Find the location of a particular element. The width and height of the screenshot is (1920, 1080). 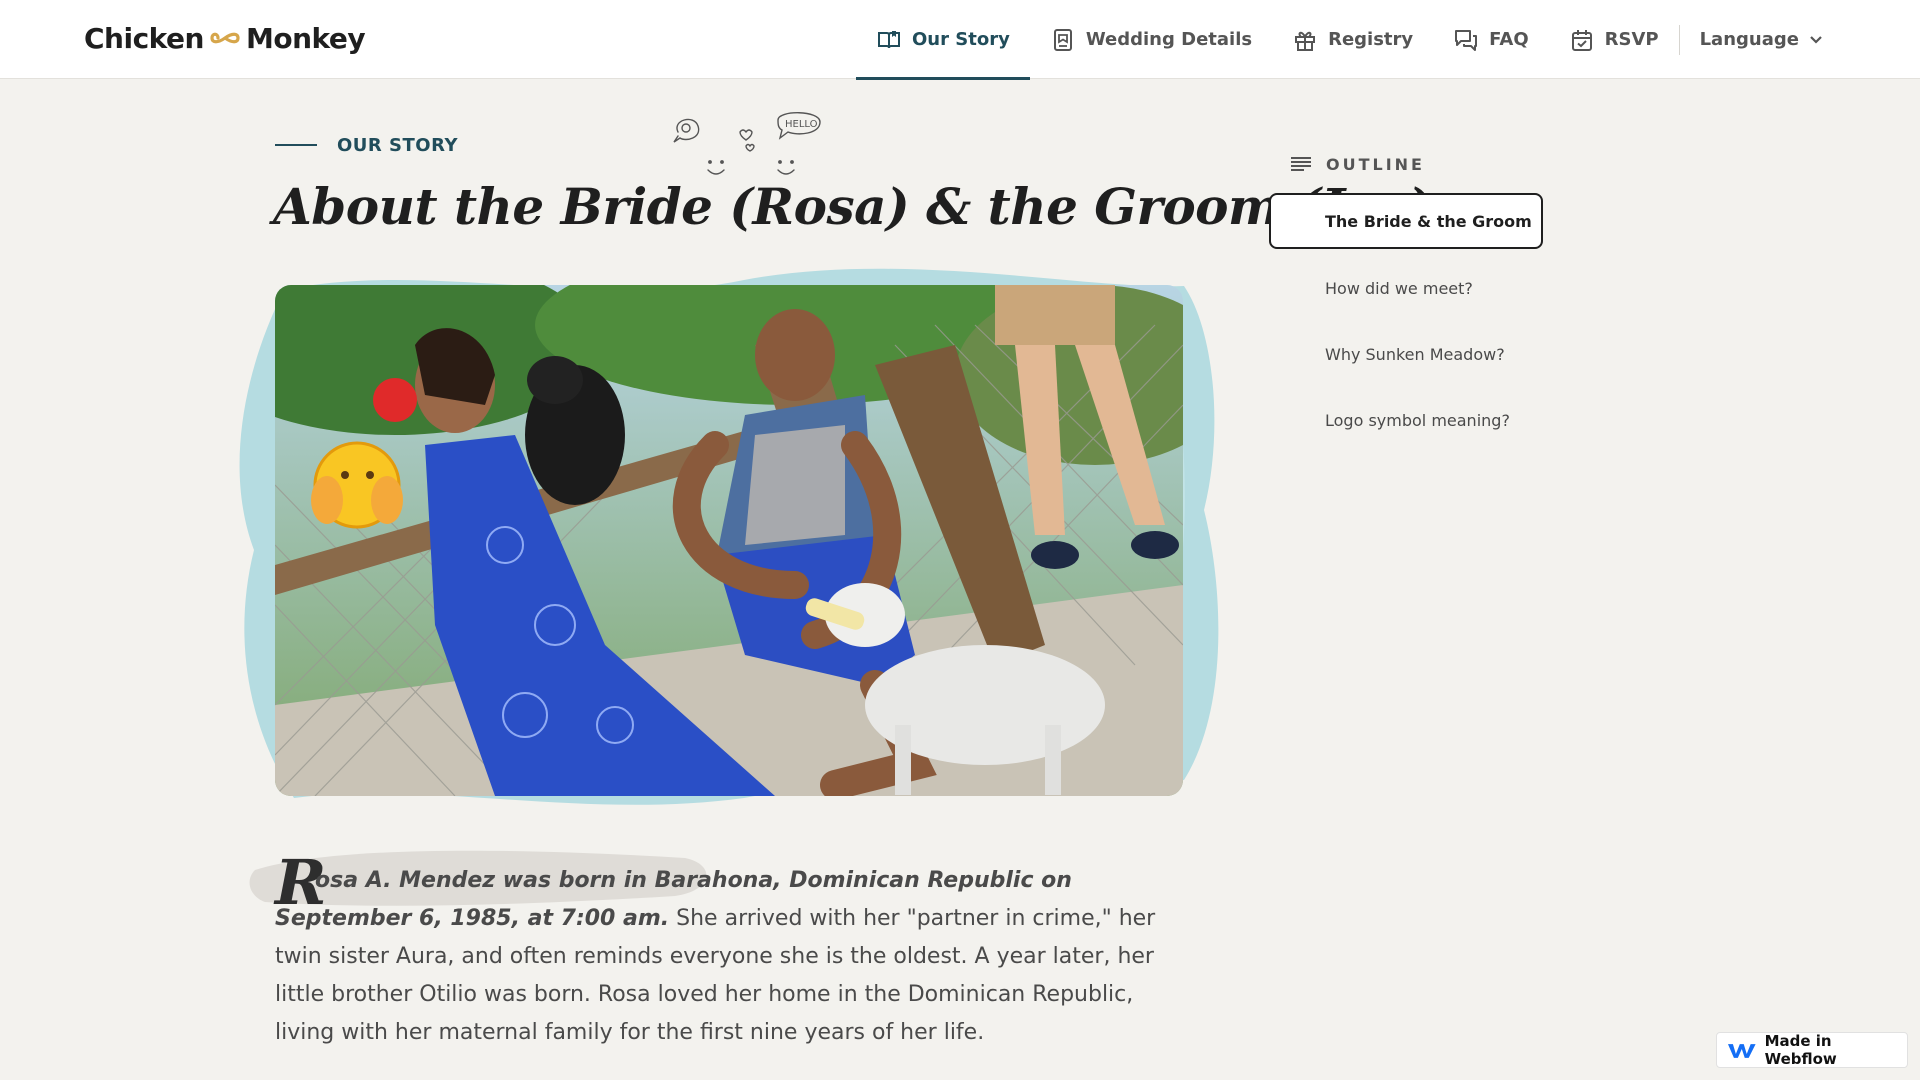

nav-label: FAQ is located at coordinates (1509, 39).